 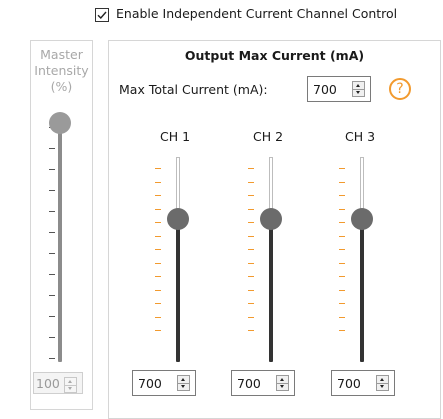 I want to click on max-total-current-input: 700, so click(x=339, y=89).